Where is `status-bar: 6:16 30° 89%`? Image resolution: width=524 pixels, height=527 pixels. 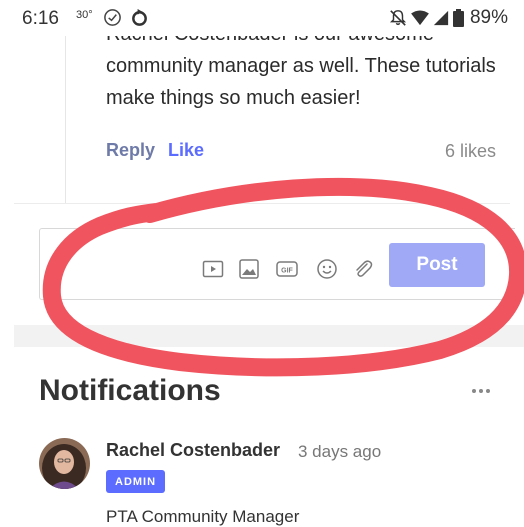
status-bar: 6:16 30° 89% is located at coordinates (262, 18).